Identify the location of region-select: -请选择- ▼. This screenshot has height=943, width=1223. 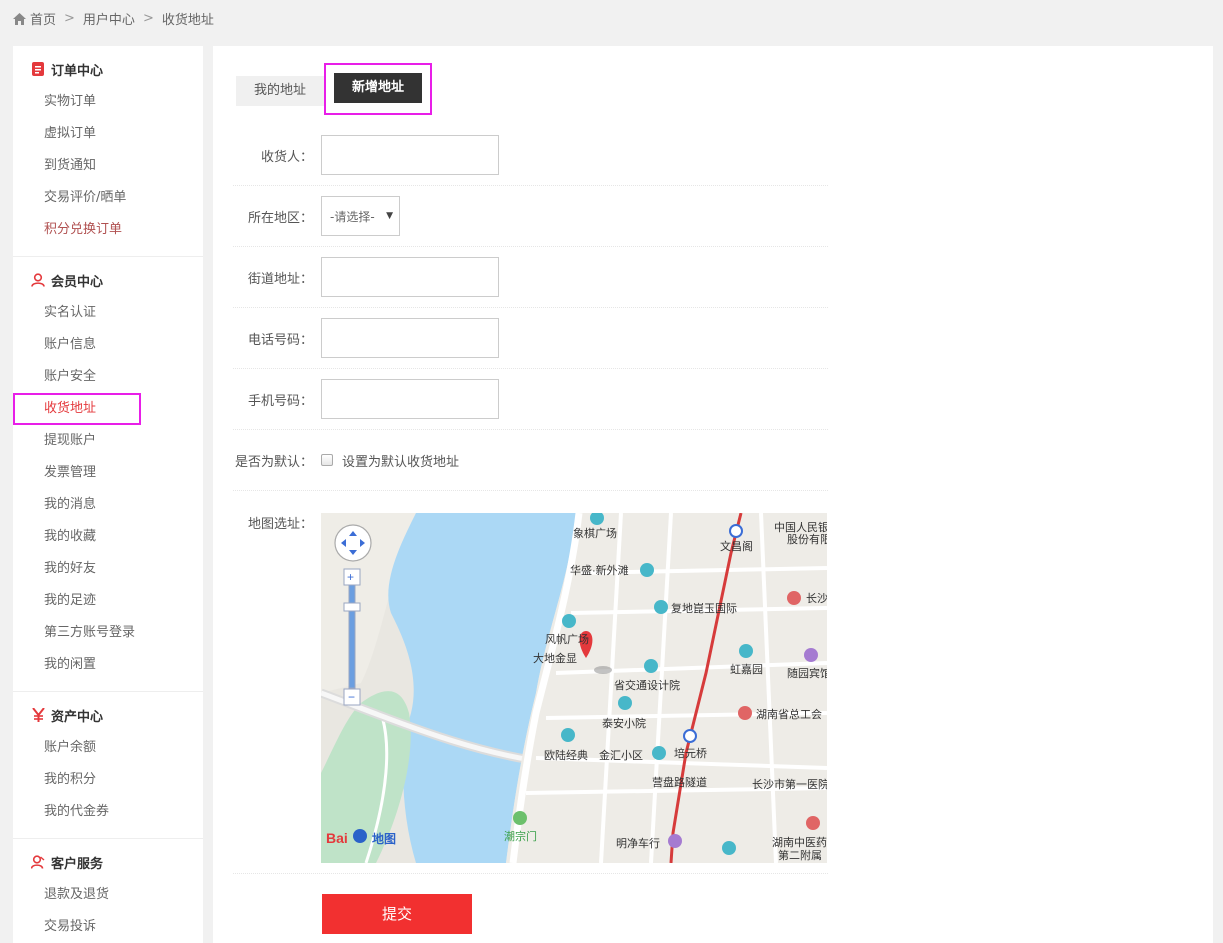
(360, 216).